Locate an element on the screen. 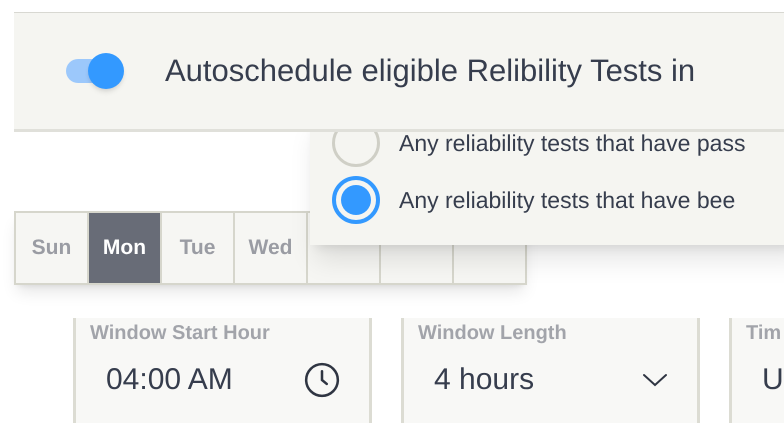 The height and width of the screenshot is (423, 784). field-value: U is located at coordinates (773, 380).